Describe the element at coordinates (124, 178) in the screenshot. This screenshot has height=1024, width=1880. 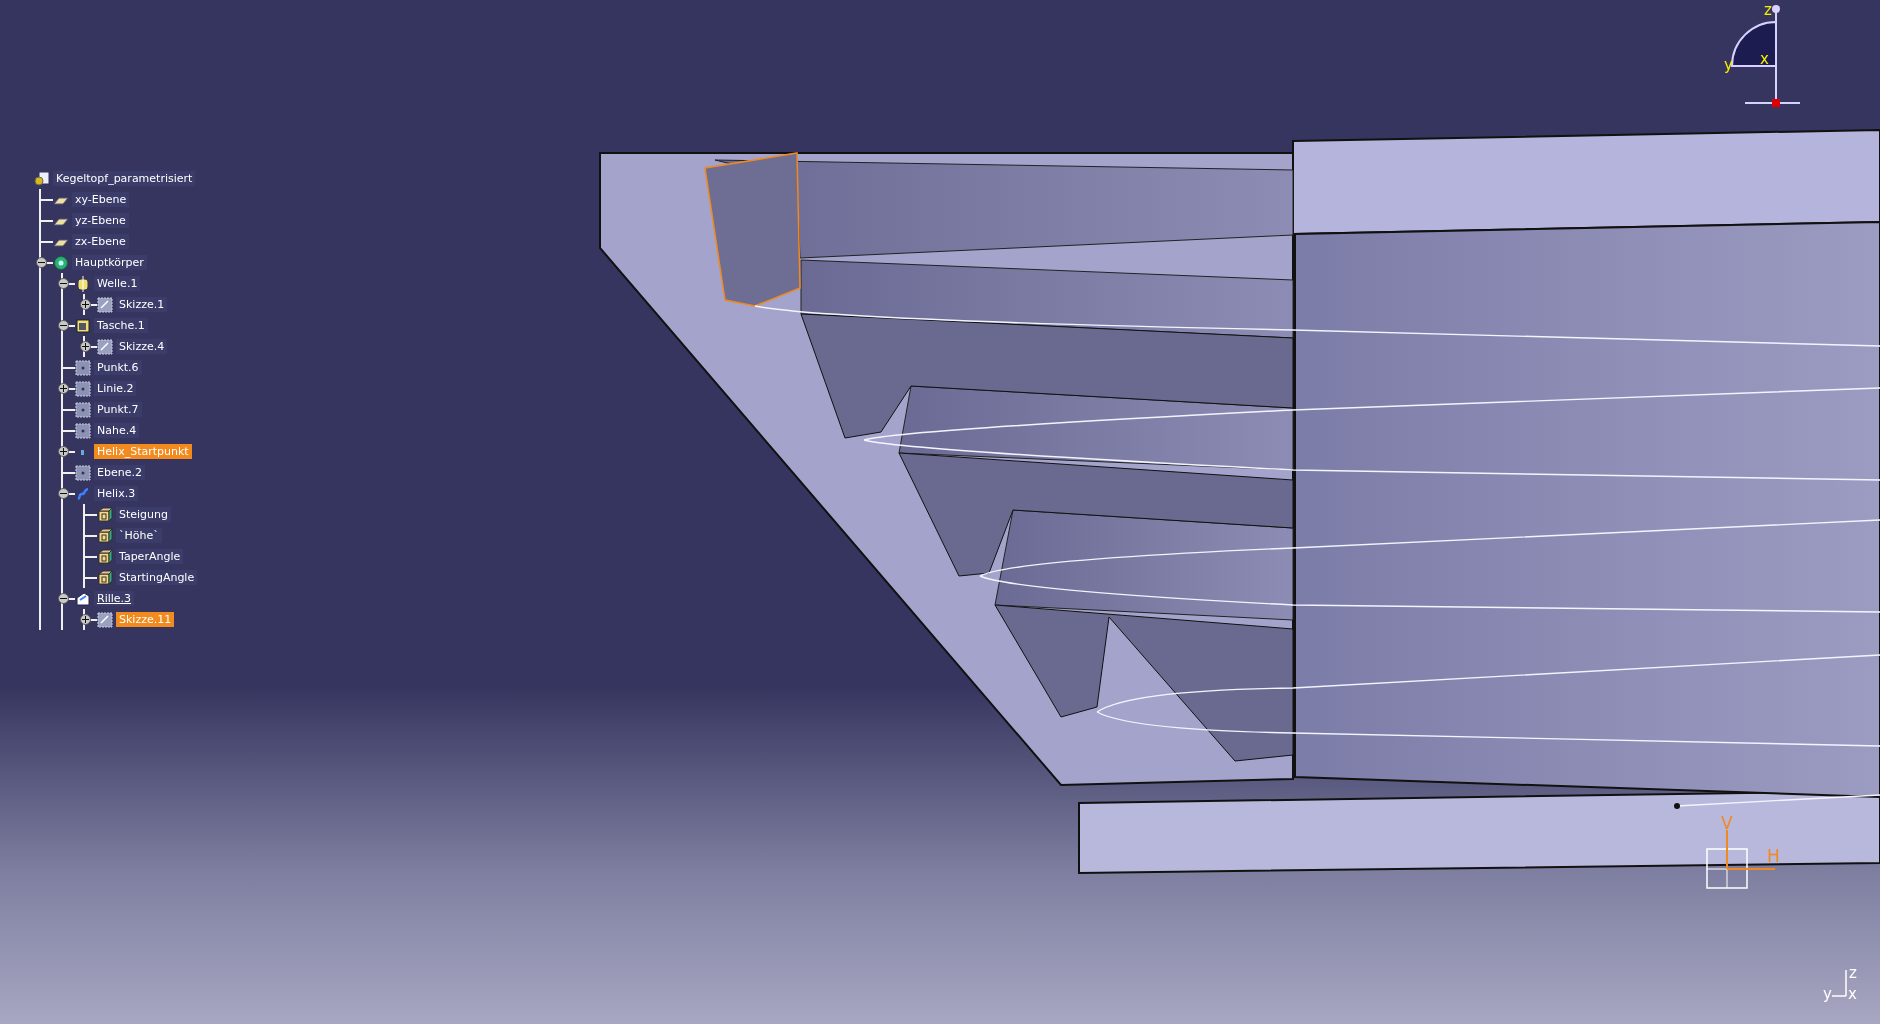
I see `tree-item: Kegeltopf_parametrisiert` at that location.